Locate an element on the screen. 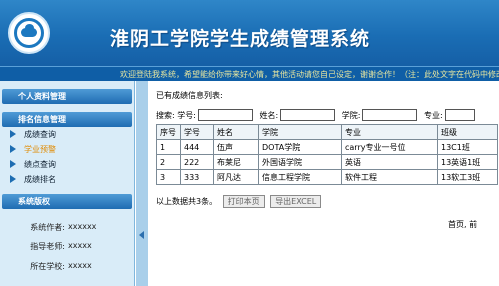  collapse-arrow-icon is located at coordinates (141, 235).